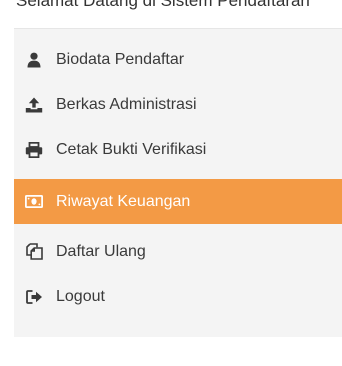 The width and height of the screenshot is (342, 366). I want to click on sidebar-item-logout: Logout, so click(178, 296).